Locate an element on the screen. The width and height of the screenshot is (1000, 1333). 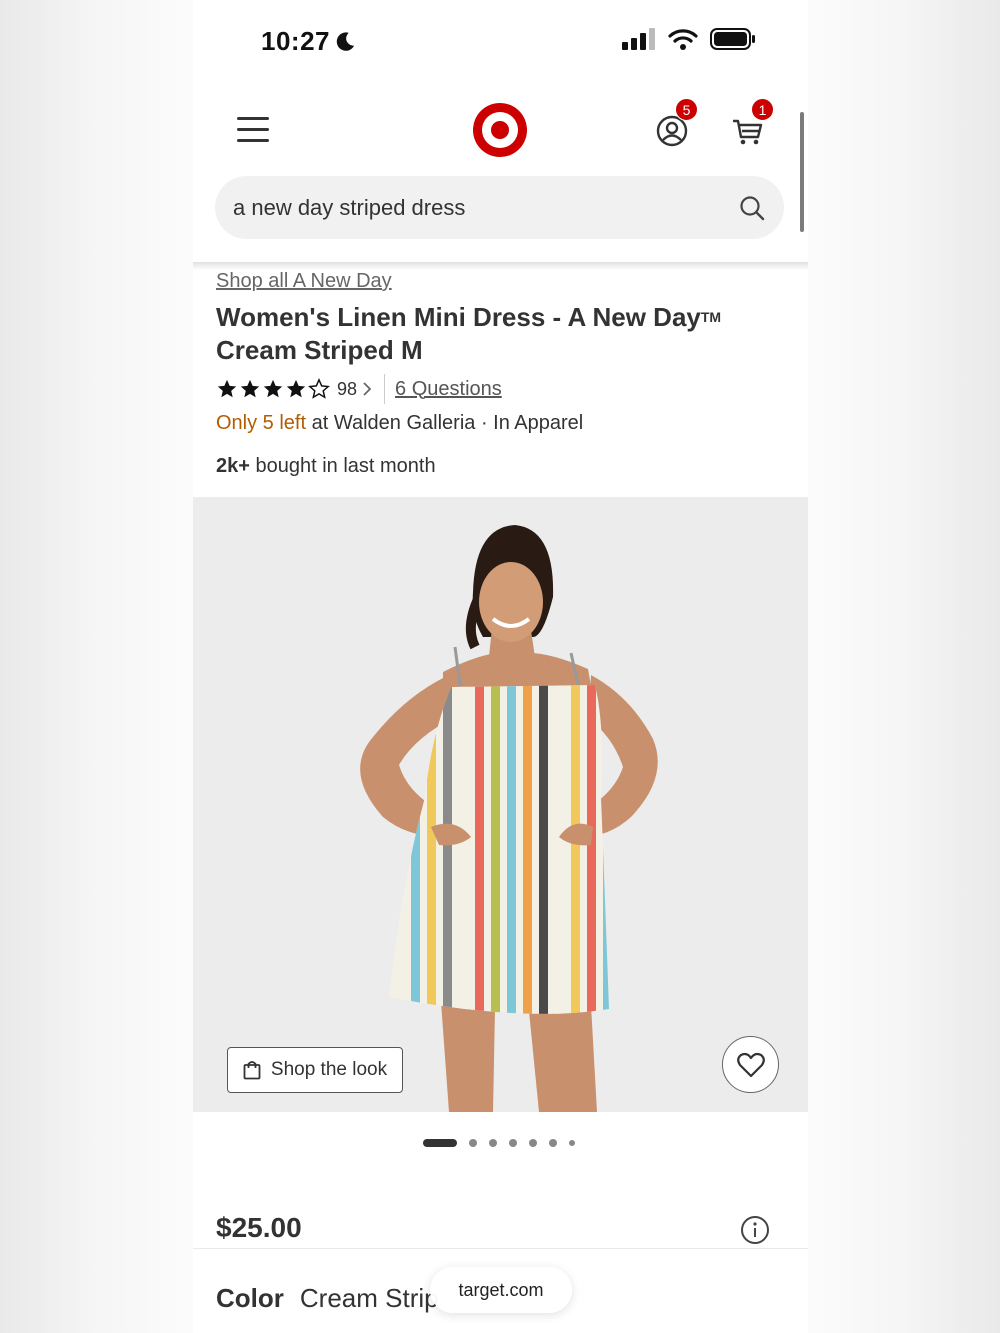
section-divider is located at coordinates (500, 1248).